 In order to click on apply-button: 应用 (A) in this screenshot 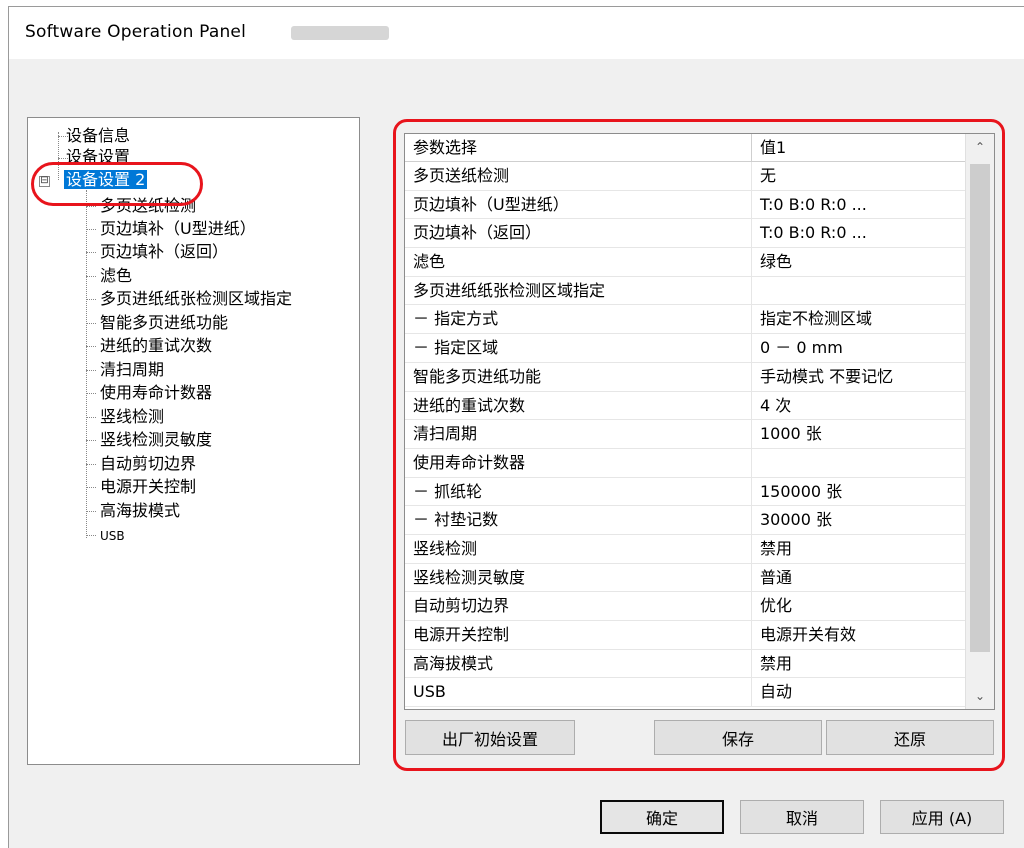, I will do `click(942, 817)`.